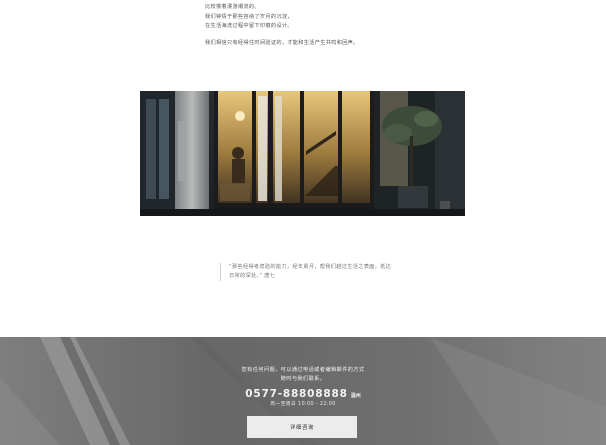 The width and height of the screenshot is (606, 445). Describe the element at coordinates (296, 394) in the screenshot. I see `phone-text: 0577-88808888` at that location.